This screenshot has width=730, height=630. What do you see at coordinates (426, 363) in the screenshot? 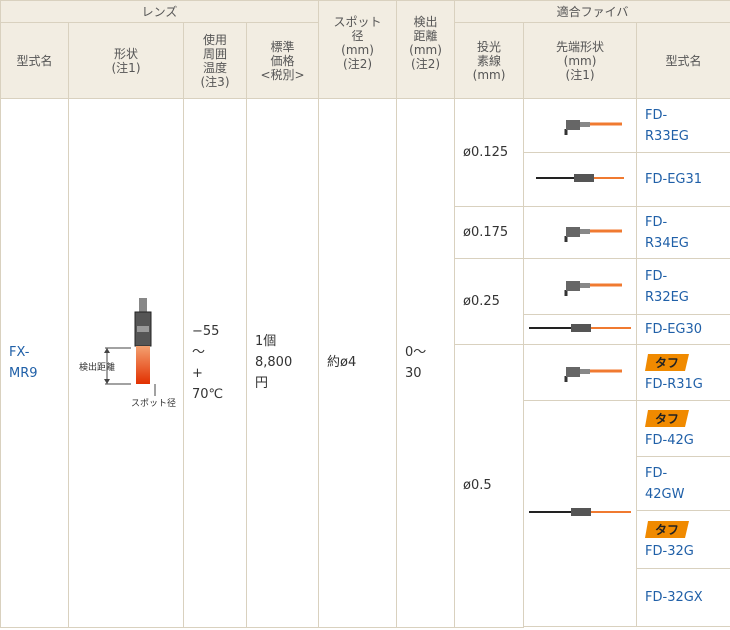
I see `lens-distance: 0〜 30` at bounding box center [426, 363].